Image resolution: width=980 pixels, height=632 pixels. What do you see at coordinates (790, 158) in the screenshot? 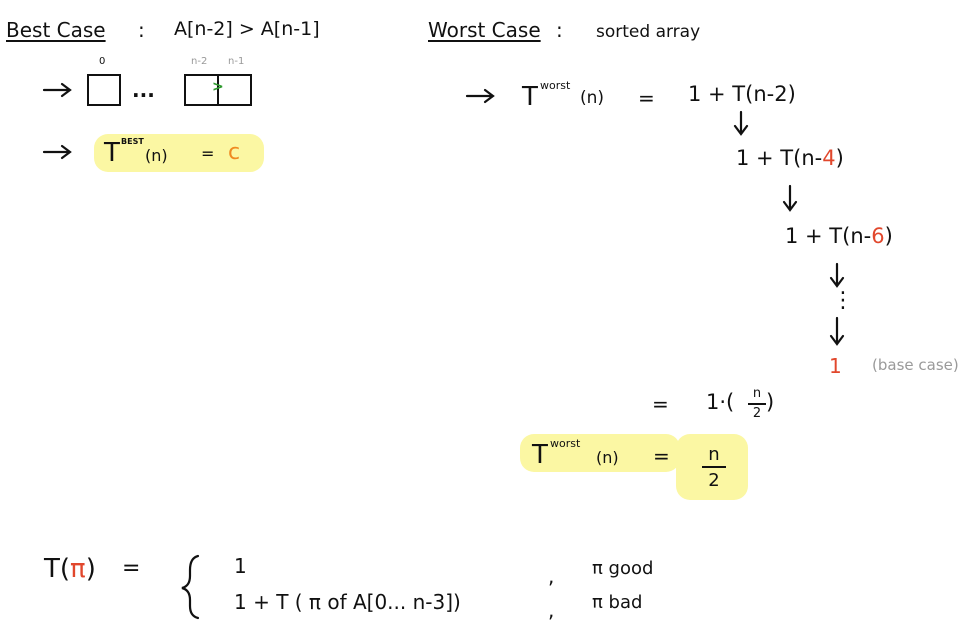
I see `worst-step2: 1 + T(n-4)` at bounding box center [790, 158].